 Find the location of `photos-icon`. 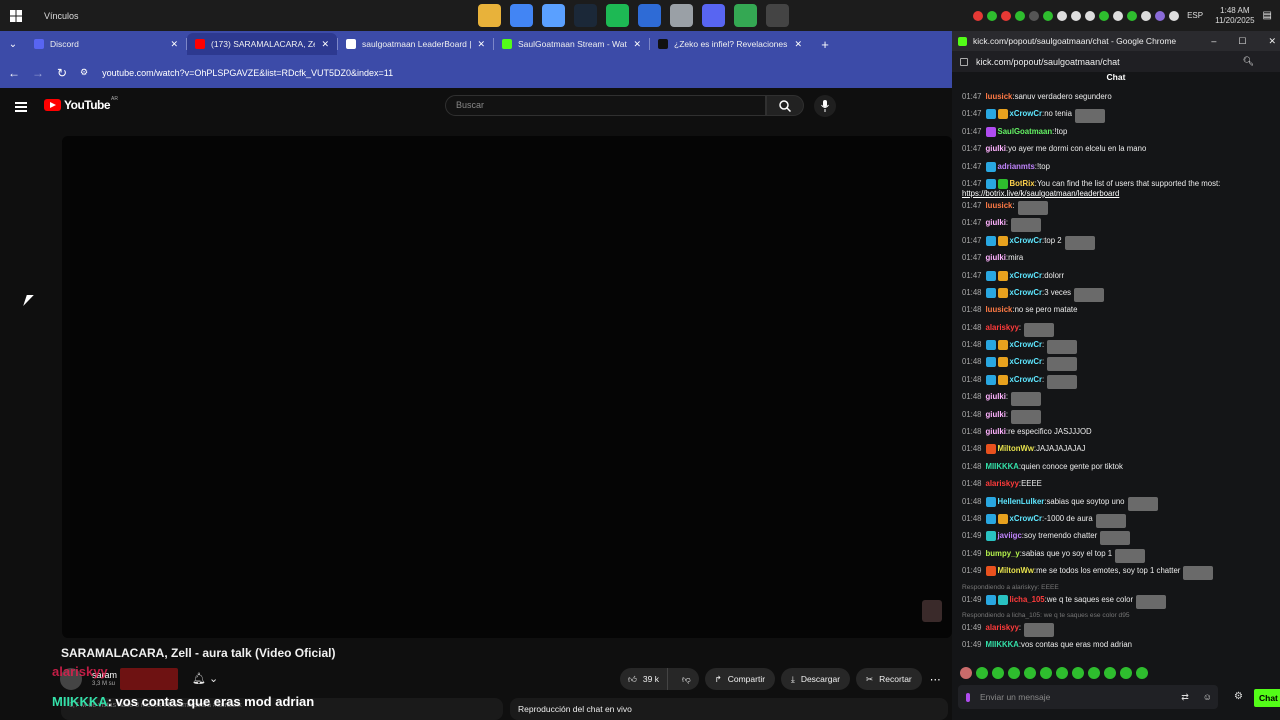

photos-icon is located at coordinates (681, 15).